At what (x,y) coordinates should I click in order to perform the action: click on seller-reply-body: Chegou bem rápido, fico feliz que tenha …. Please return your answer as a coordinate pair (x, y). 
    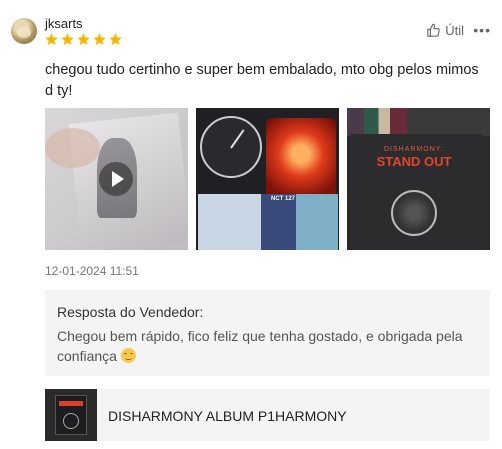
    Looking at the image, I should click on (260, 346).